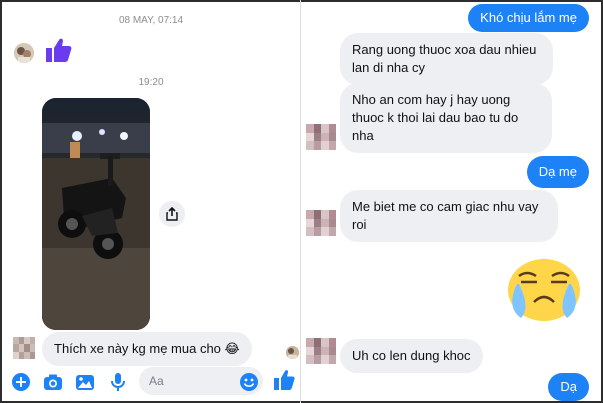 Image resolution: width=603 pixels, height=403 pixels. I want to click on crying-sticker-icon, so click(544, 289).